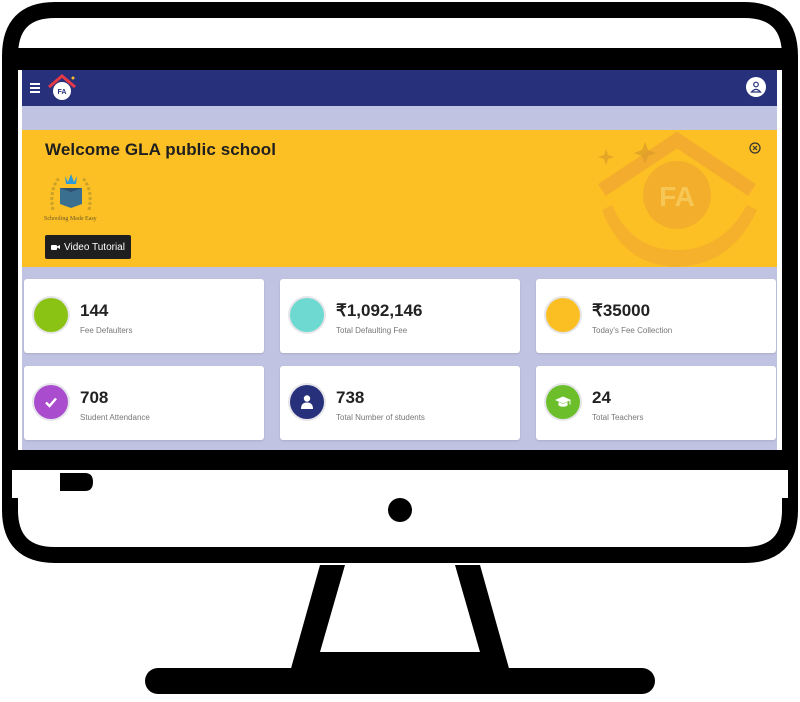  I want to click on close-circle-icon, so click(755, 148).